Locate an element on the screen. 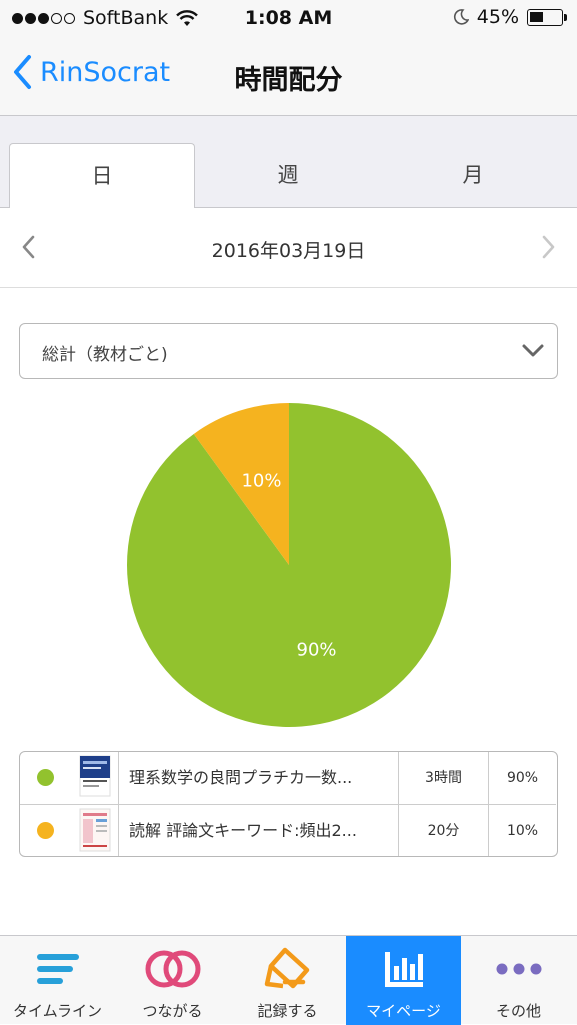 Image resolution: width=577 pixels, height=1025 pixels. tab-month: 月 is located at coordinates (473, 175).